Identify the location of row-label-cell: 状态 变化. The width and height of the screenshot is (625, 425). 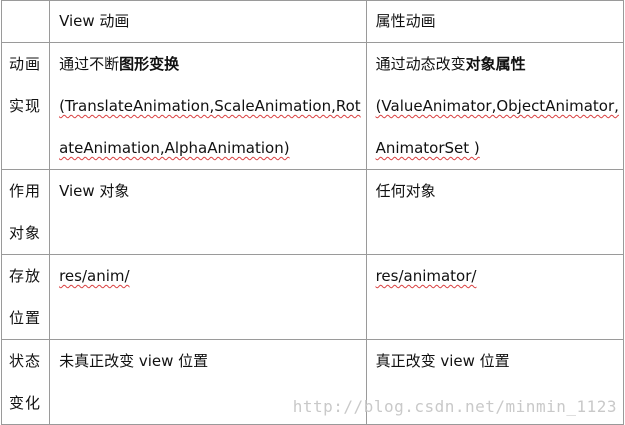
(25, 382).